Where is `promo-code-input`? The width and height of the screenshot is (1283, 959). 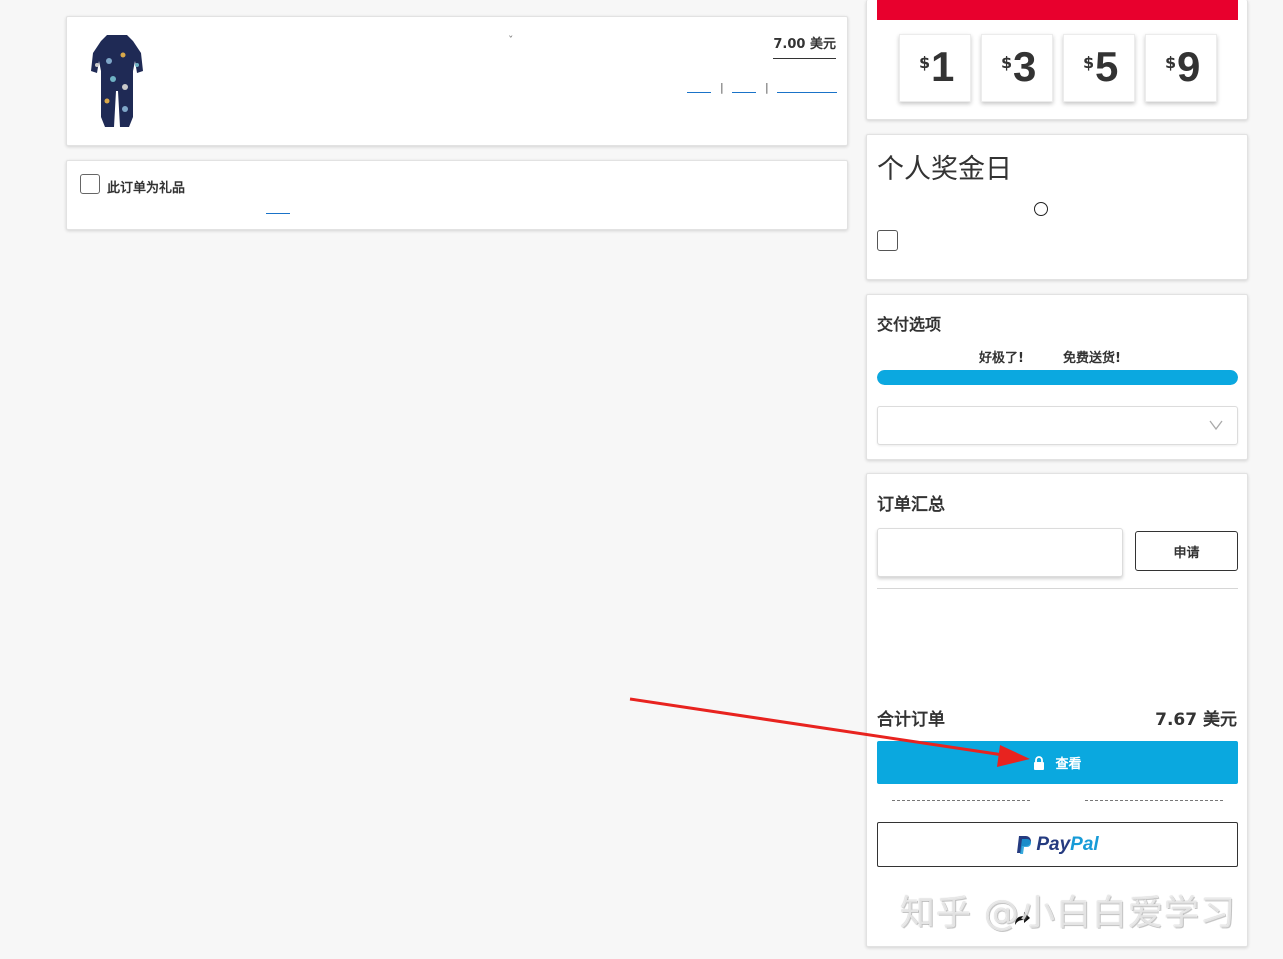 promo-code-input is located at coordinates (1000, 552).